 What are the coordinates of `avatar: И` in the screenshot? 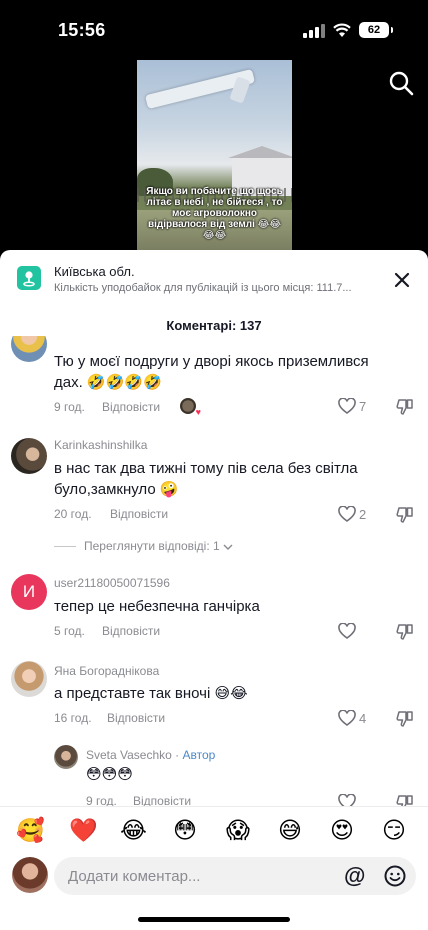 It's located at (29, 592).